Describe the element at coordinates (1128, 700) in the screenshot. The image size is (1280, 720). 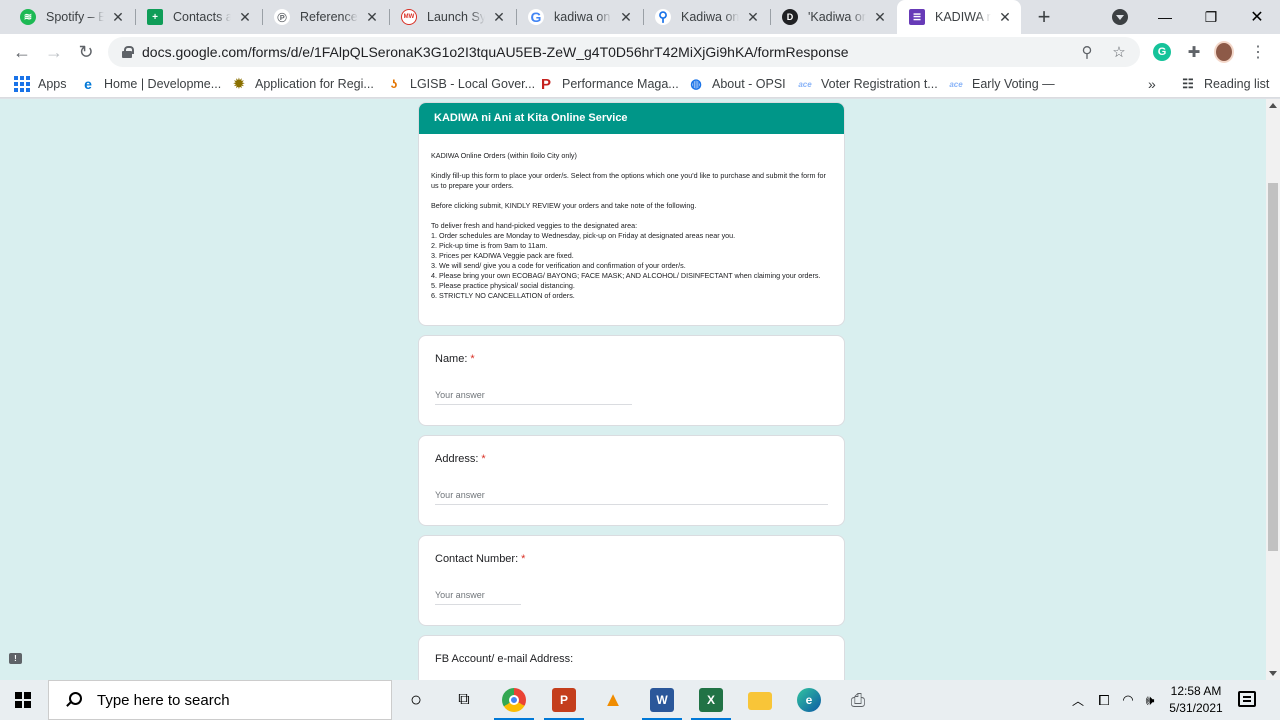
I see `wifi-icon: ◠` at that location.